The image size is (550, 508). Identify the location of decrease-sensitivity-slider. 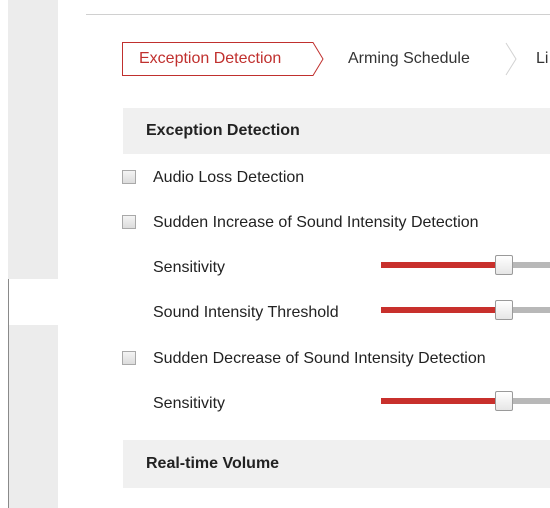
(465, 401).